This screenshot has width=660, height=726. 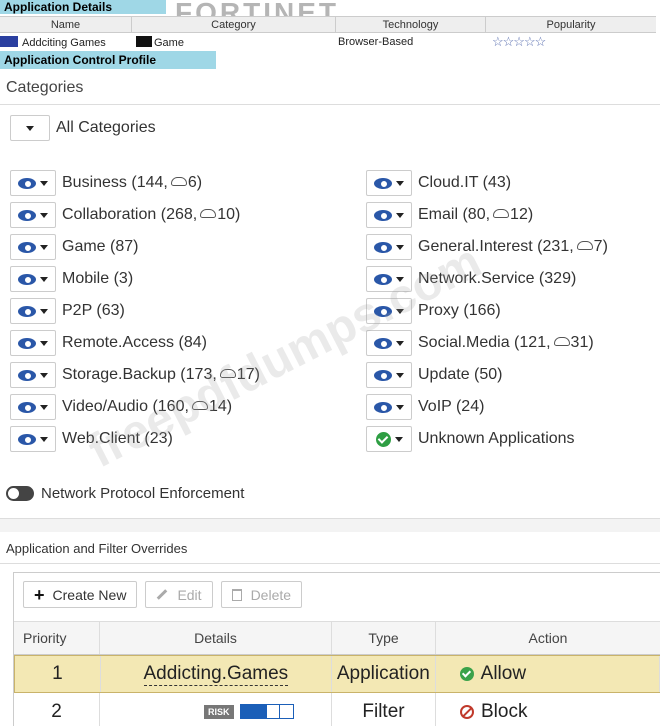 I want to click on category-row: General.Interest (231, 7), so click(x=487, y=247).